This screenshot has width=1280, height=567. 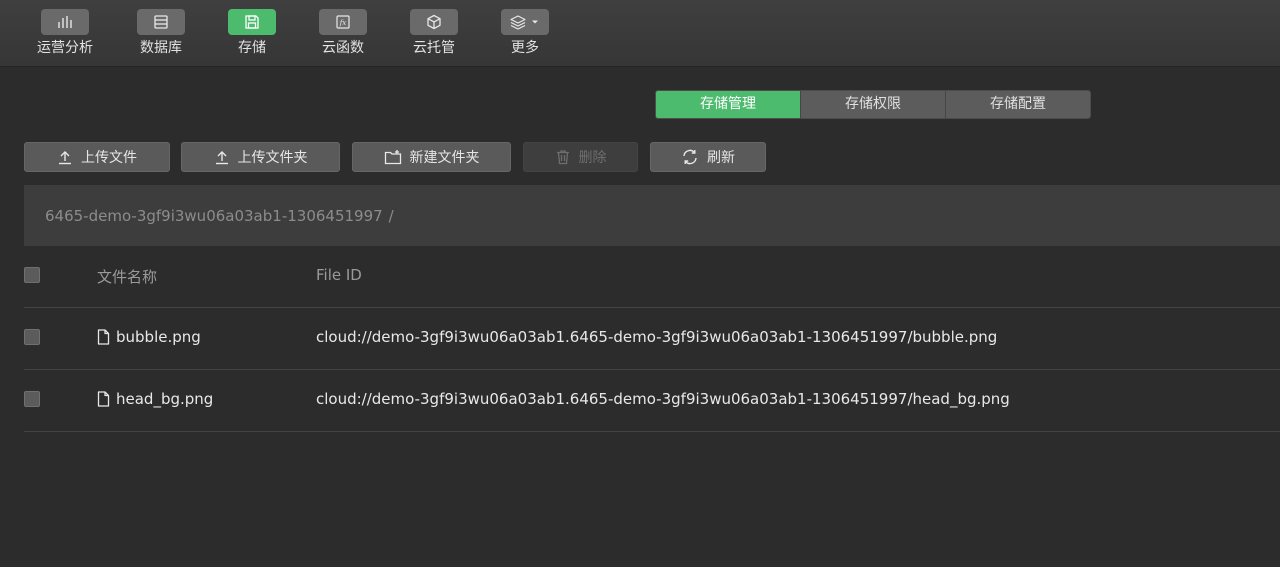 I want to click on file-name-cell: bubble.png, so click(x=149, y=337).